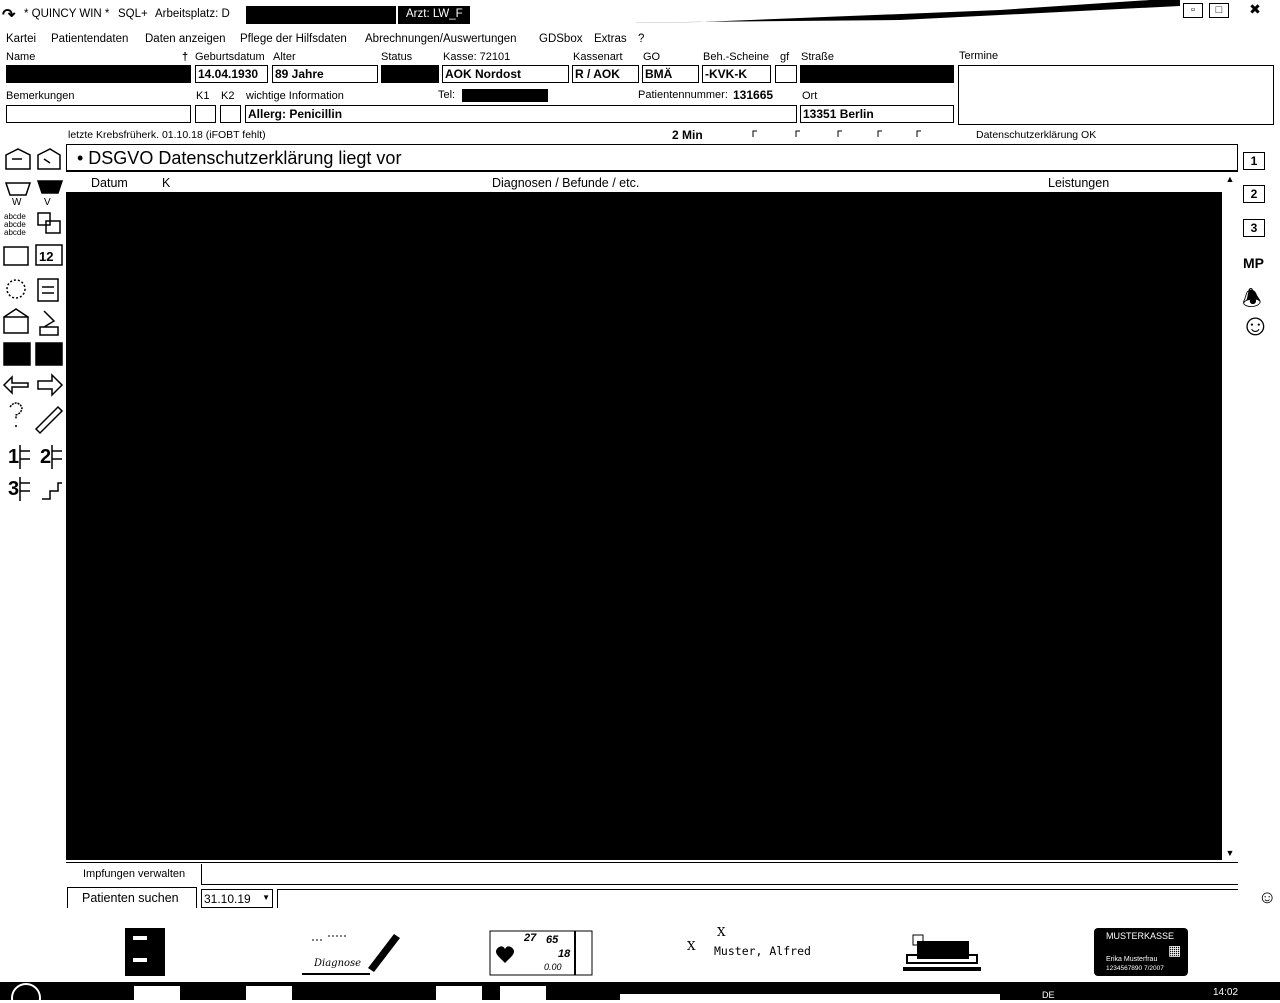  Describe the element at coordinates (1230, 181) in the screenshot. I see `scroll-up-button: ▲` at that location.